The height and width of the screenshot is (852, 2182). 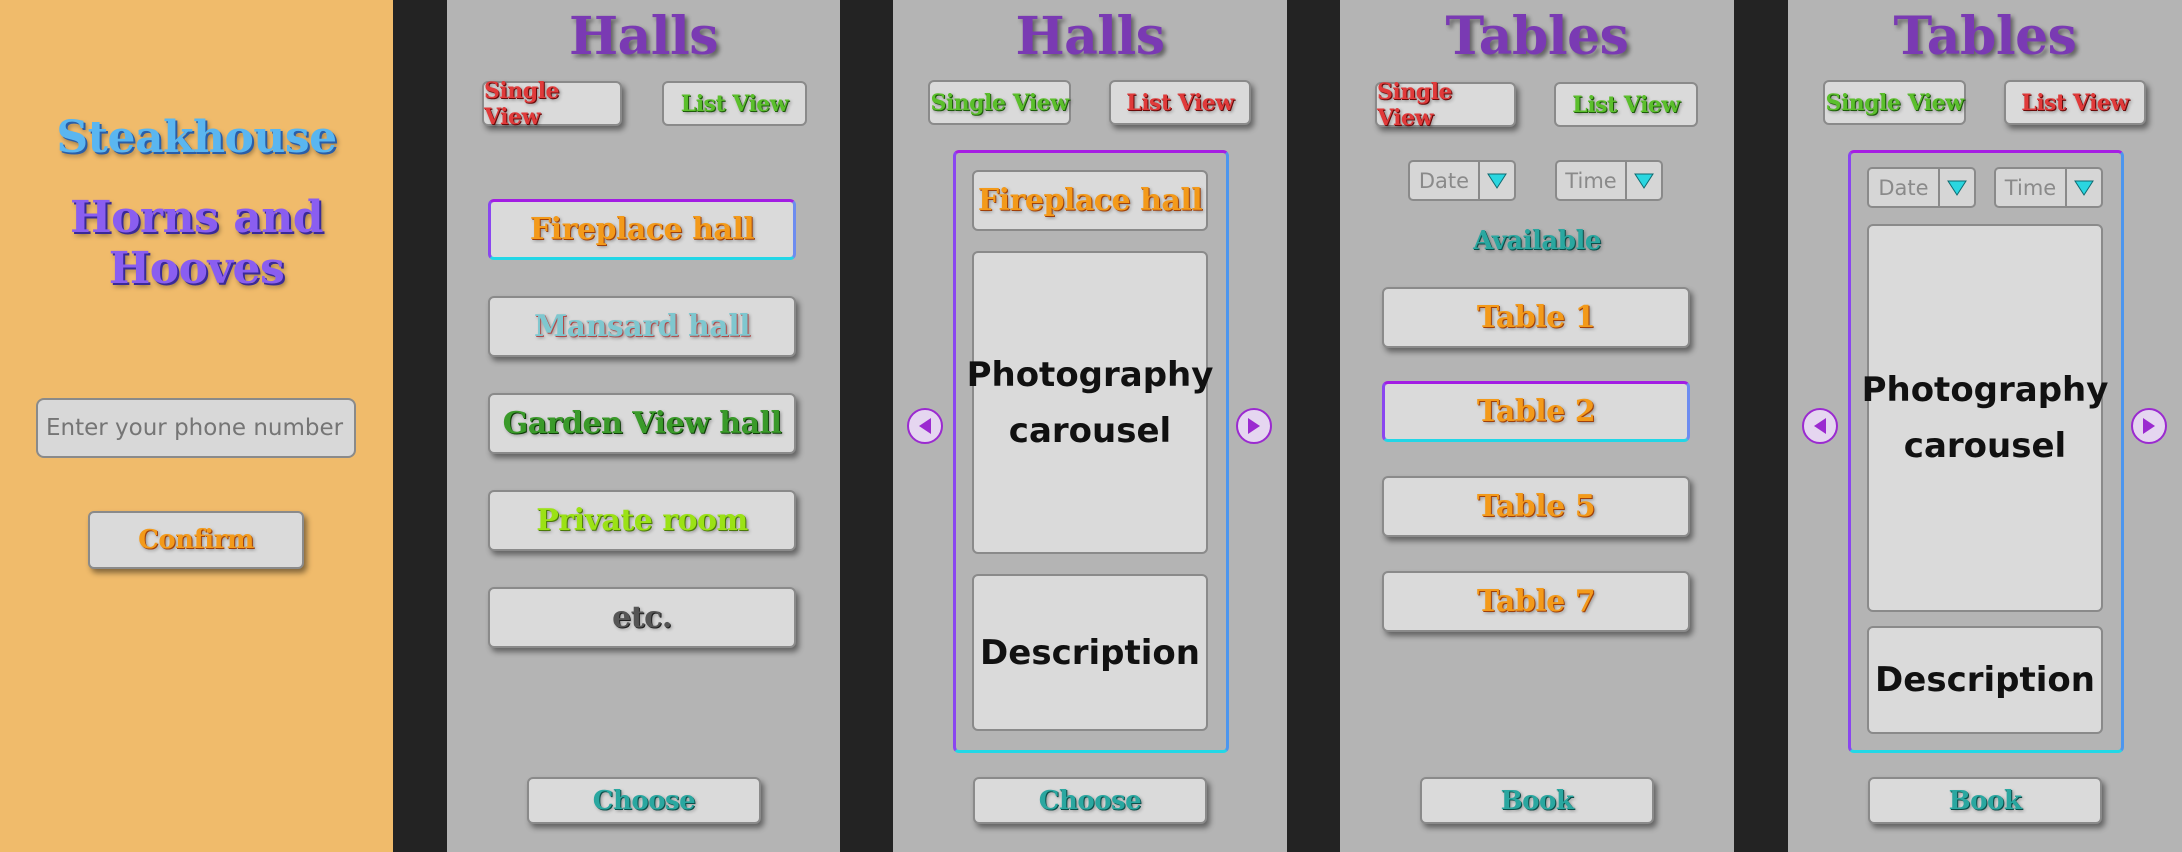 I want to click on table-item-1: Table 1, so click(x=1536, y=317).